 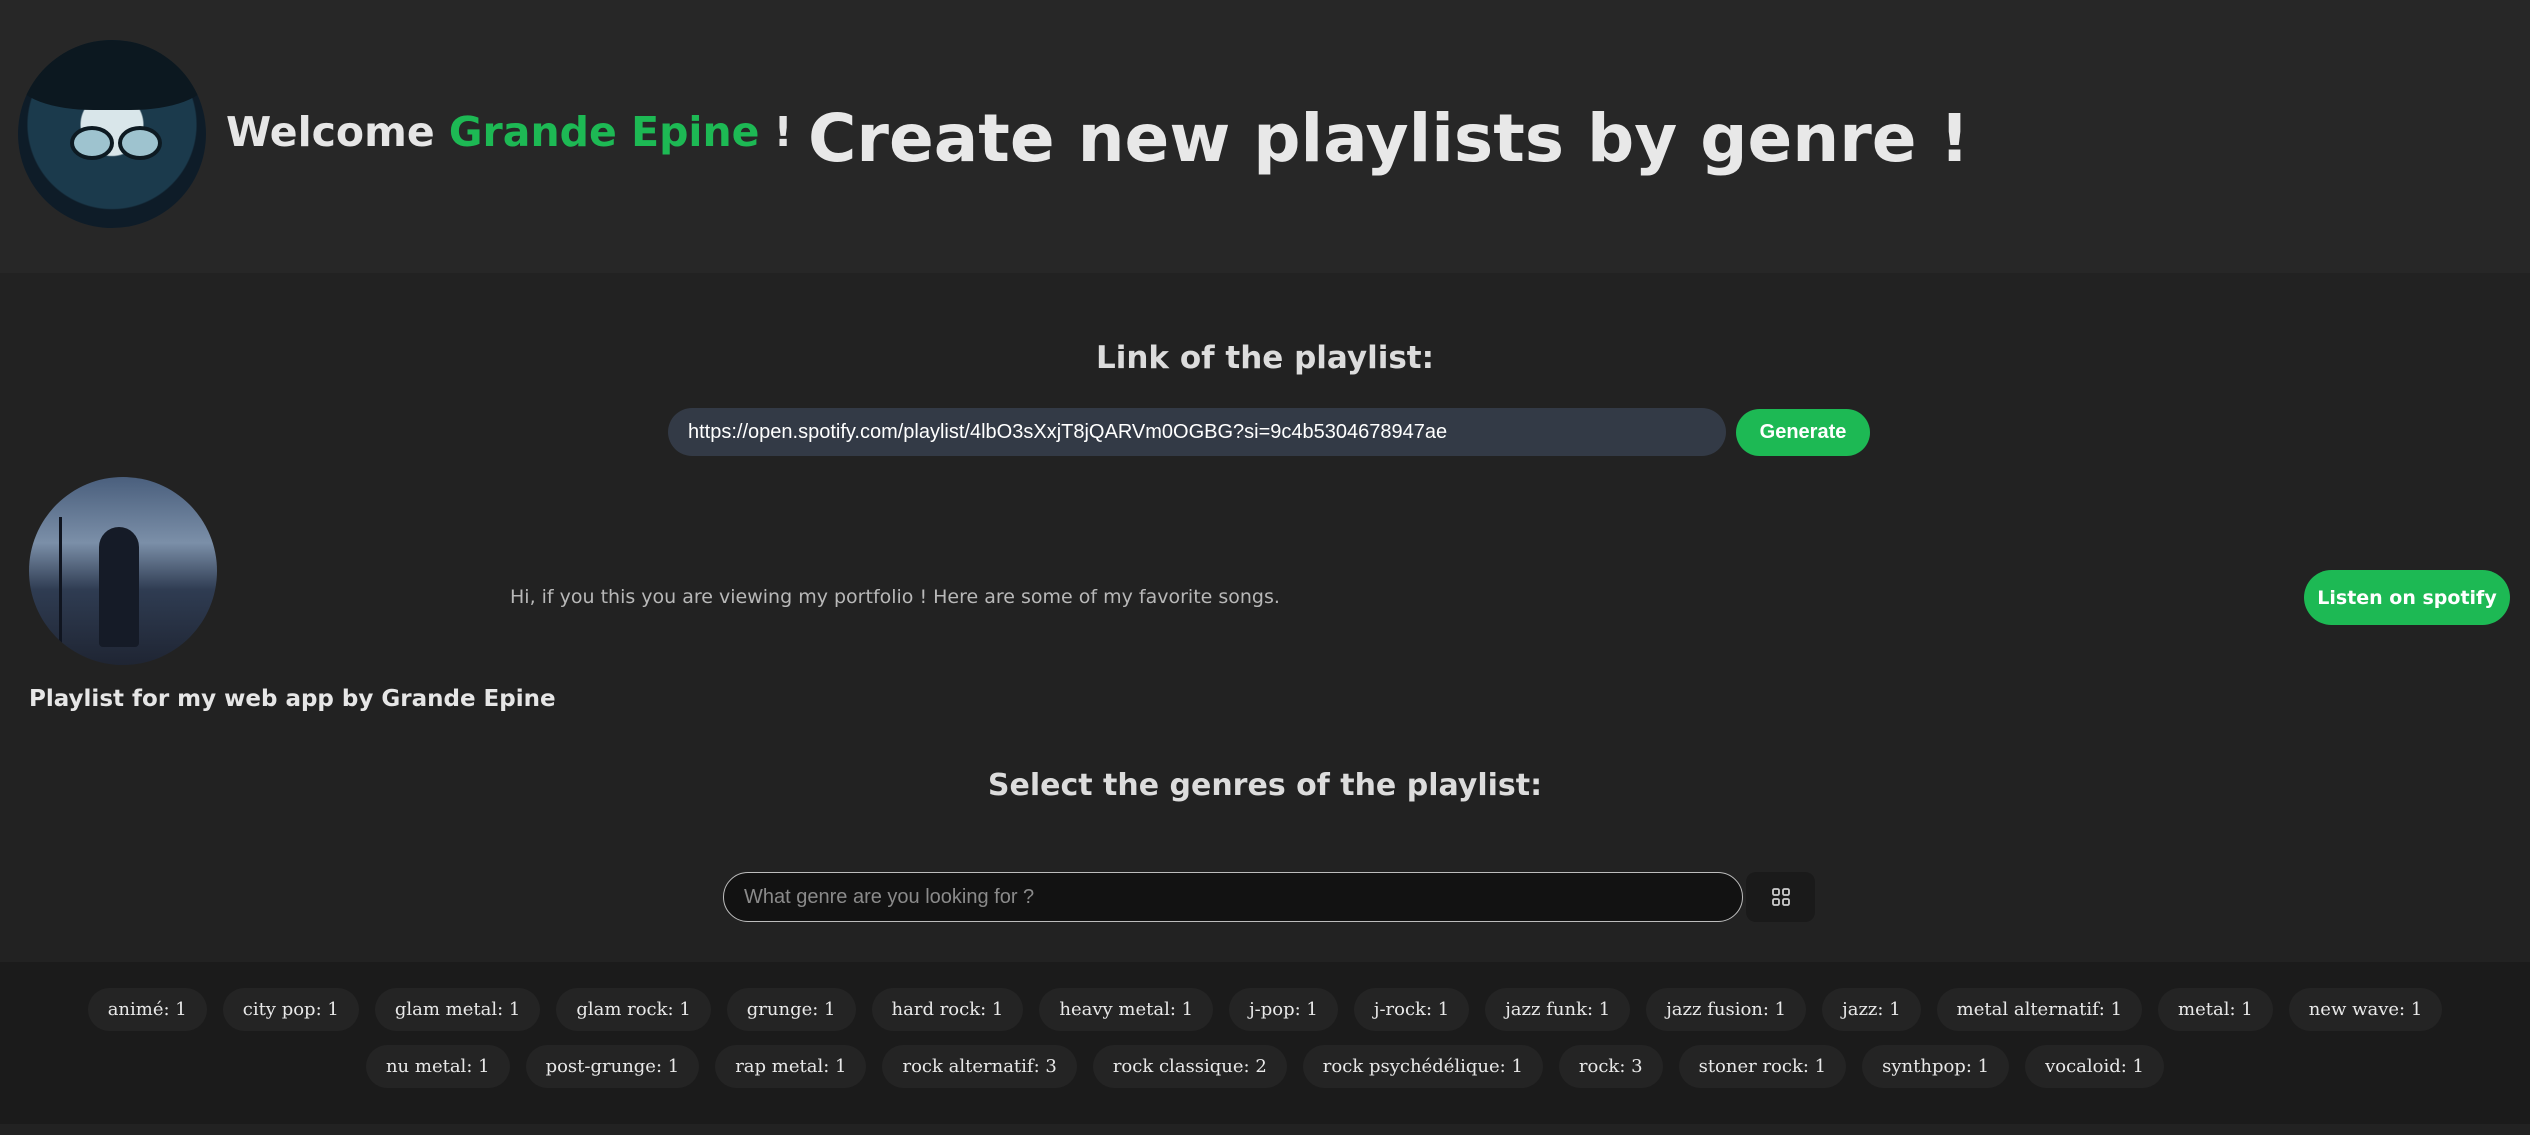 What do you see at coordinates (1265, 358) in the screenshot?
I see `playlist-link-label: Link of the playlist:` at bounding box center [1265, 358].